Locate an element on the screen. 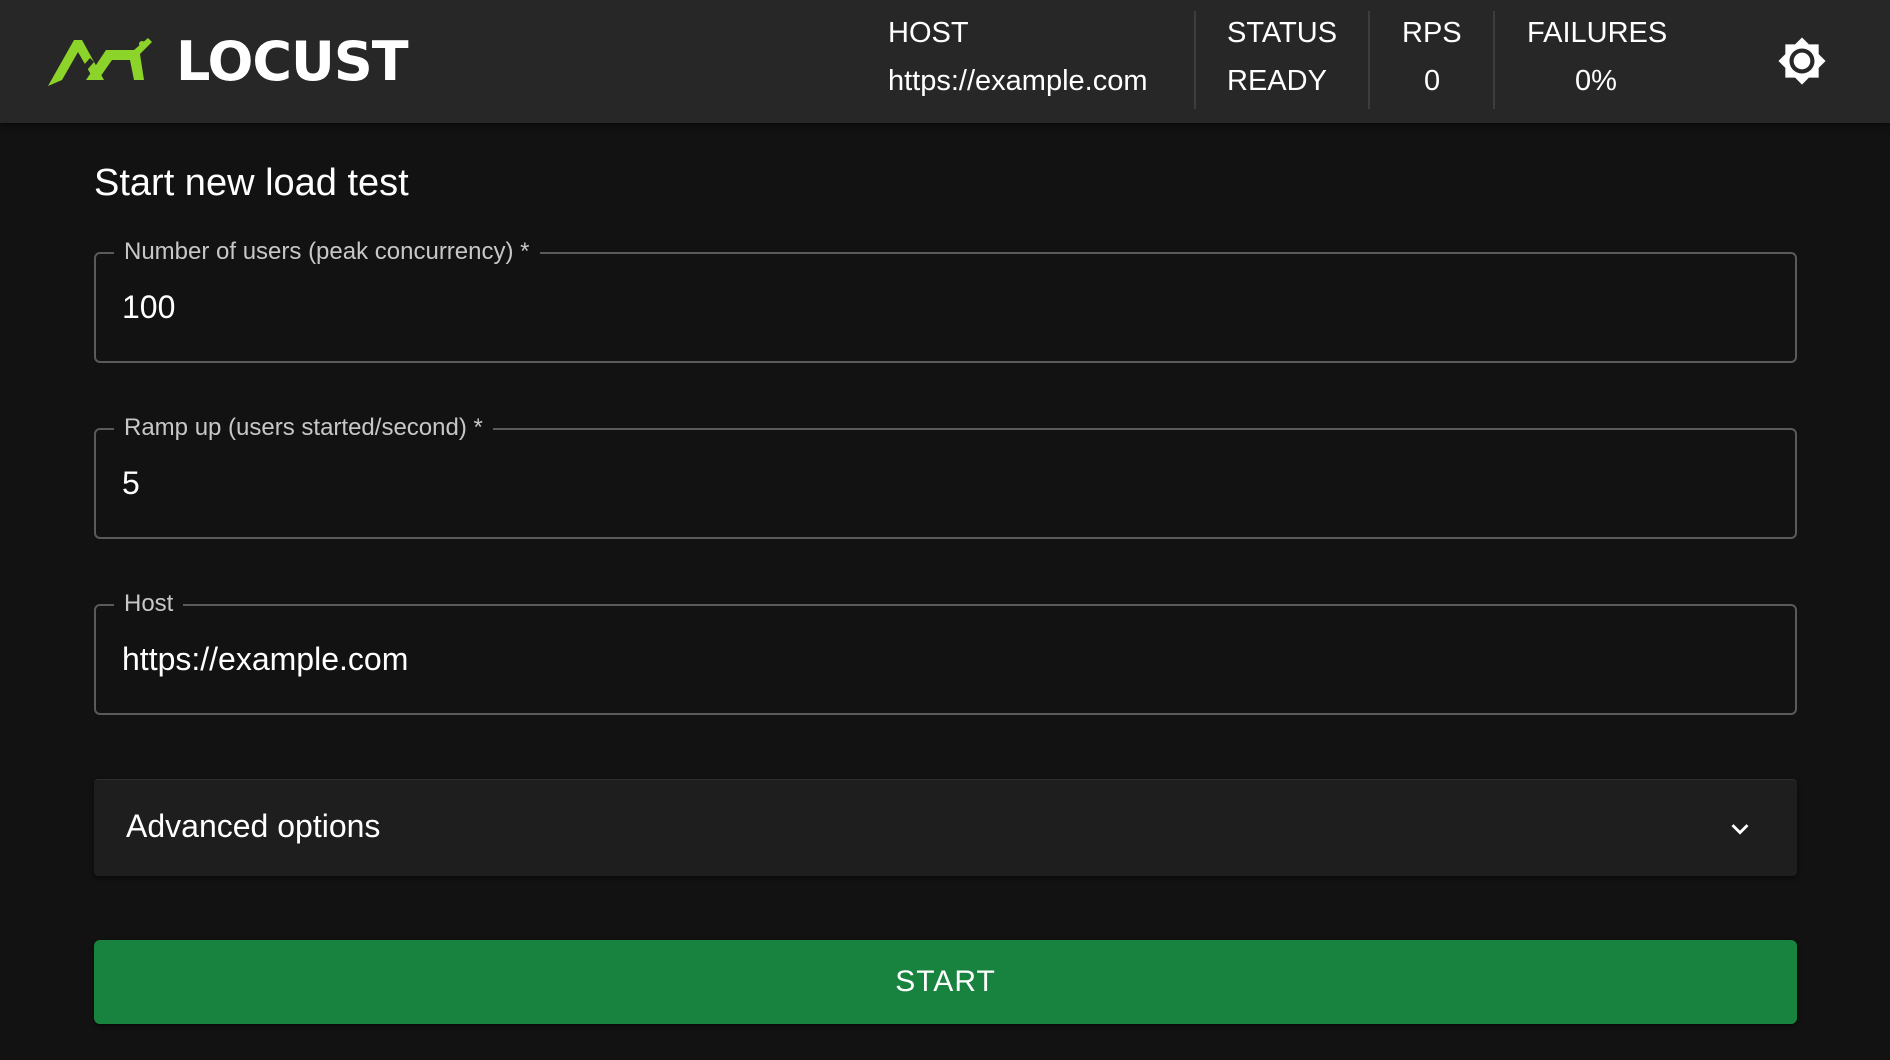 The height and width of the screenshot is (1060, 1890). host-field: Host is located at coordinates (945, 650).